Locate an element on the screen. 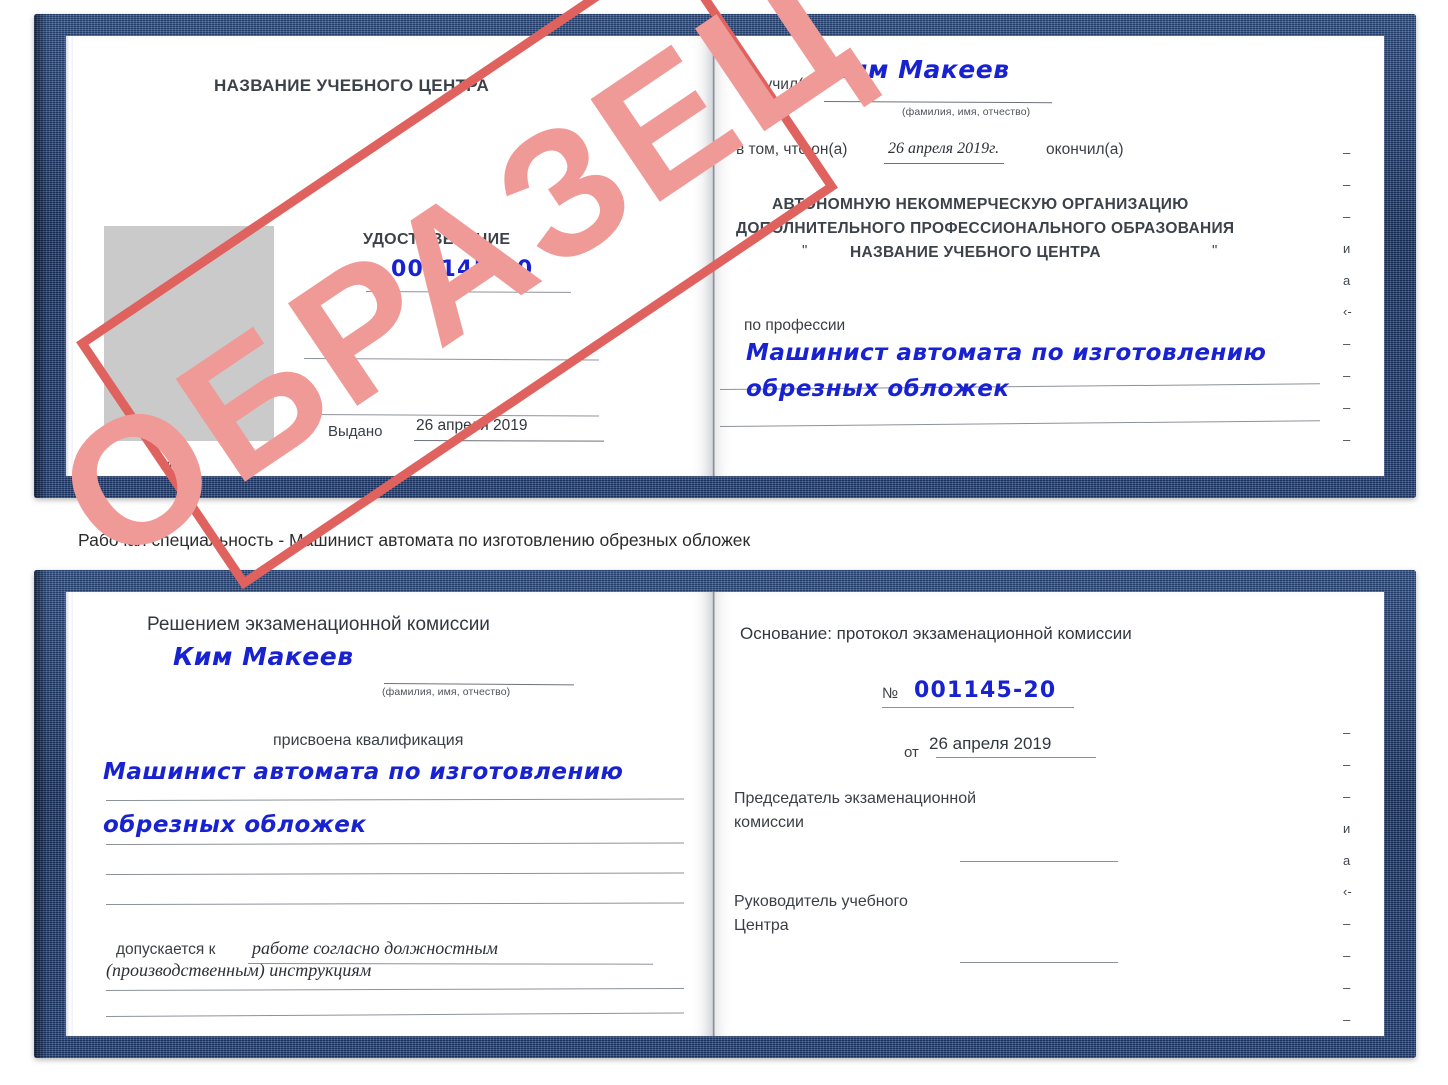  received-label: Получил(а) is located at coordinates (776, 84).